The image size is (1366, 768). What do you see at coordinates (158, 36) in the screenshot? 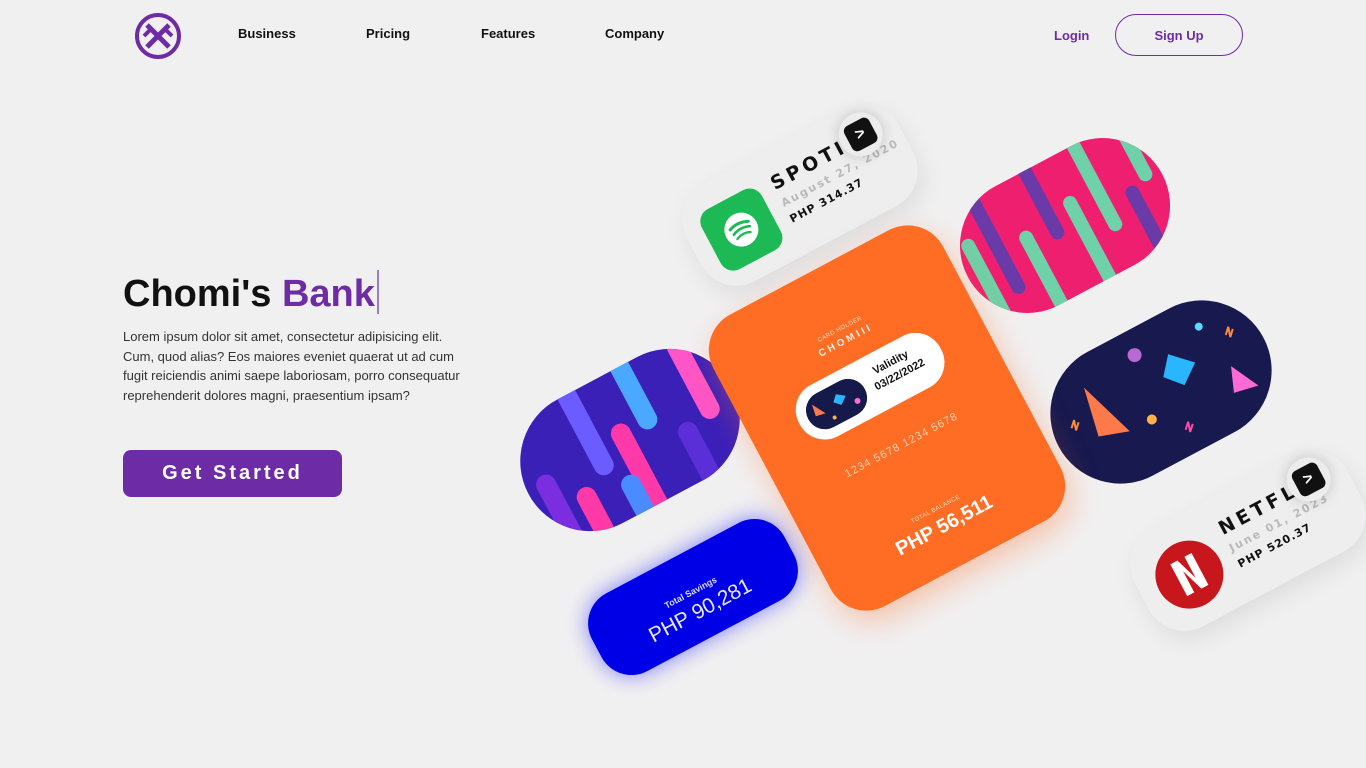
I see `brand-logo-icon` at bounding box center [158, 36].